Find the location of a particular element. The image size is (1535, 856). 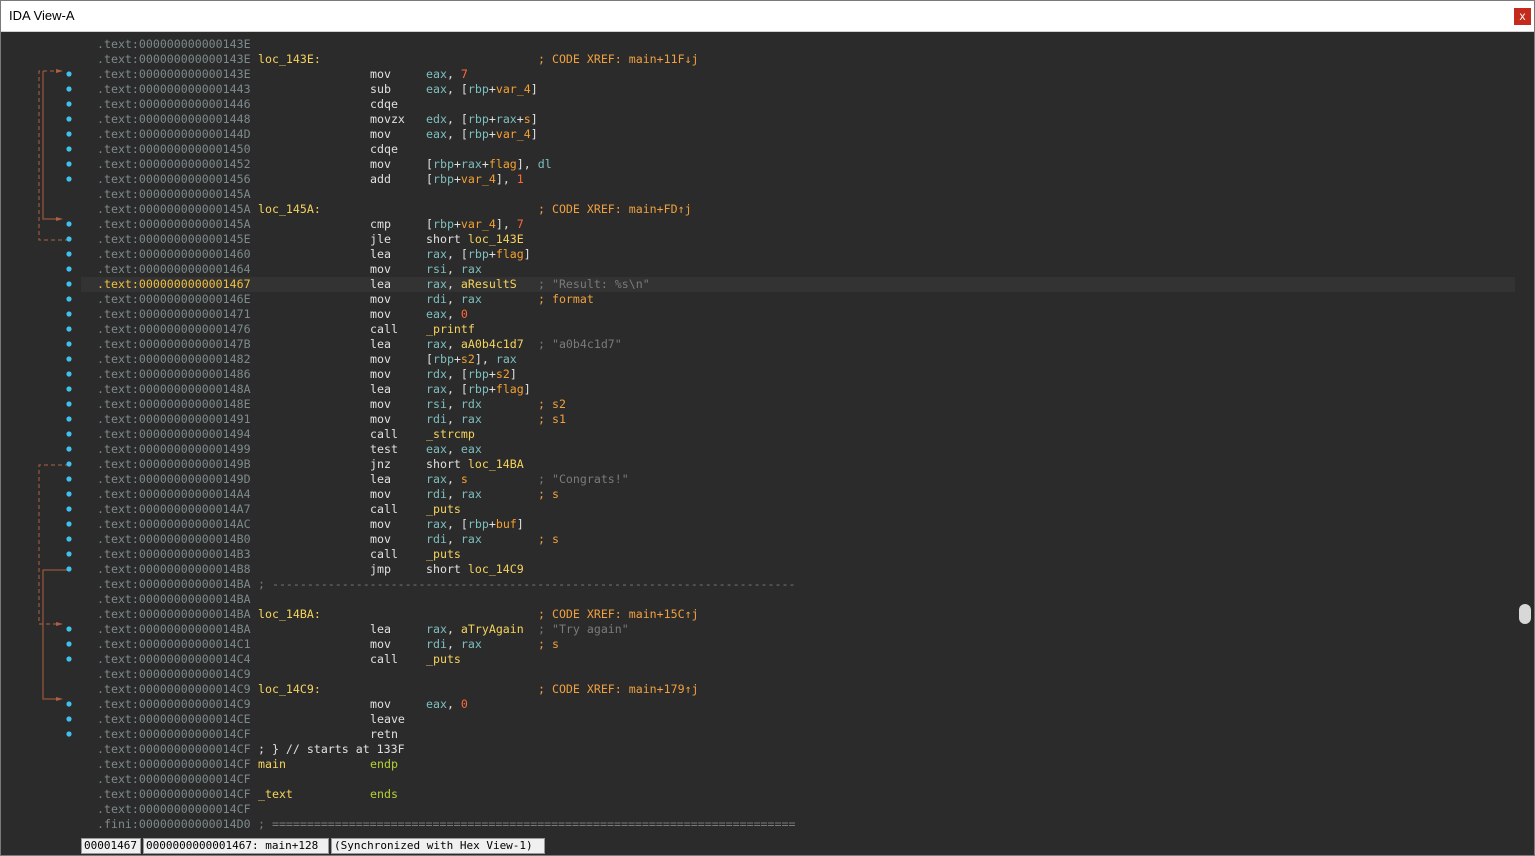

instruction-operands: rax, aA0b4c1d7 is located at coordinates (475, 344).